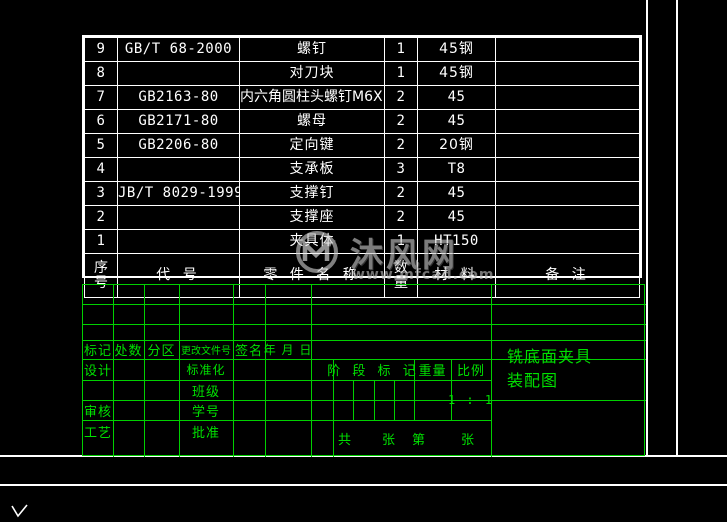 The image size is (727, 522). Describe the element at coordinates (491, 371) in the screenshot. I see `tb-vline-title-left` at that location.